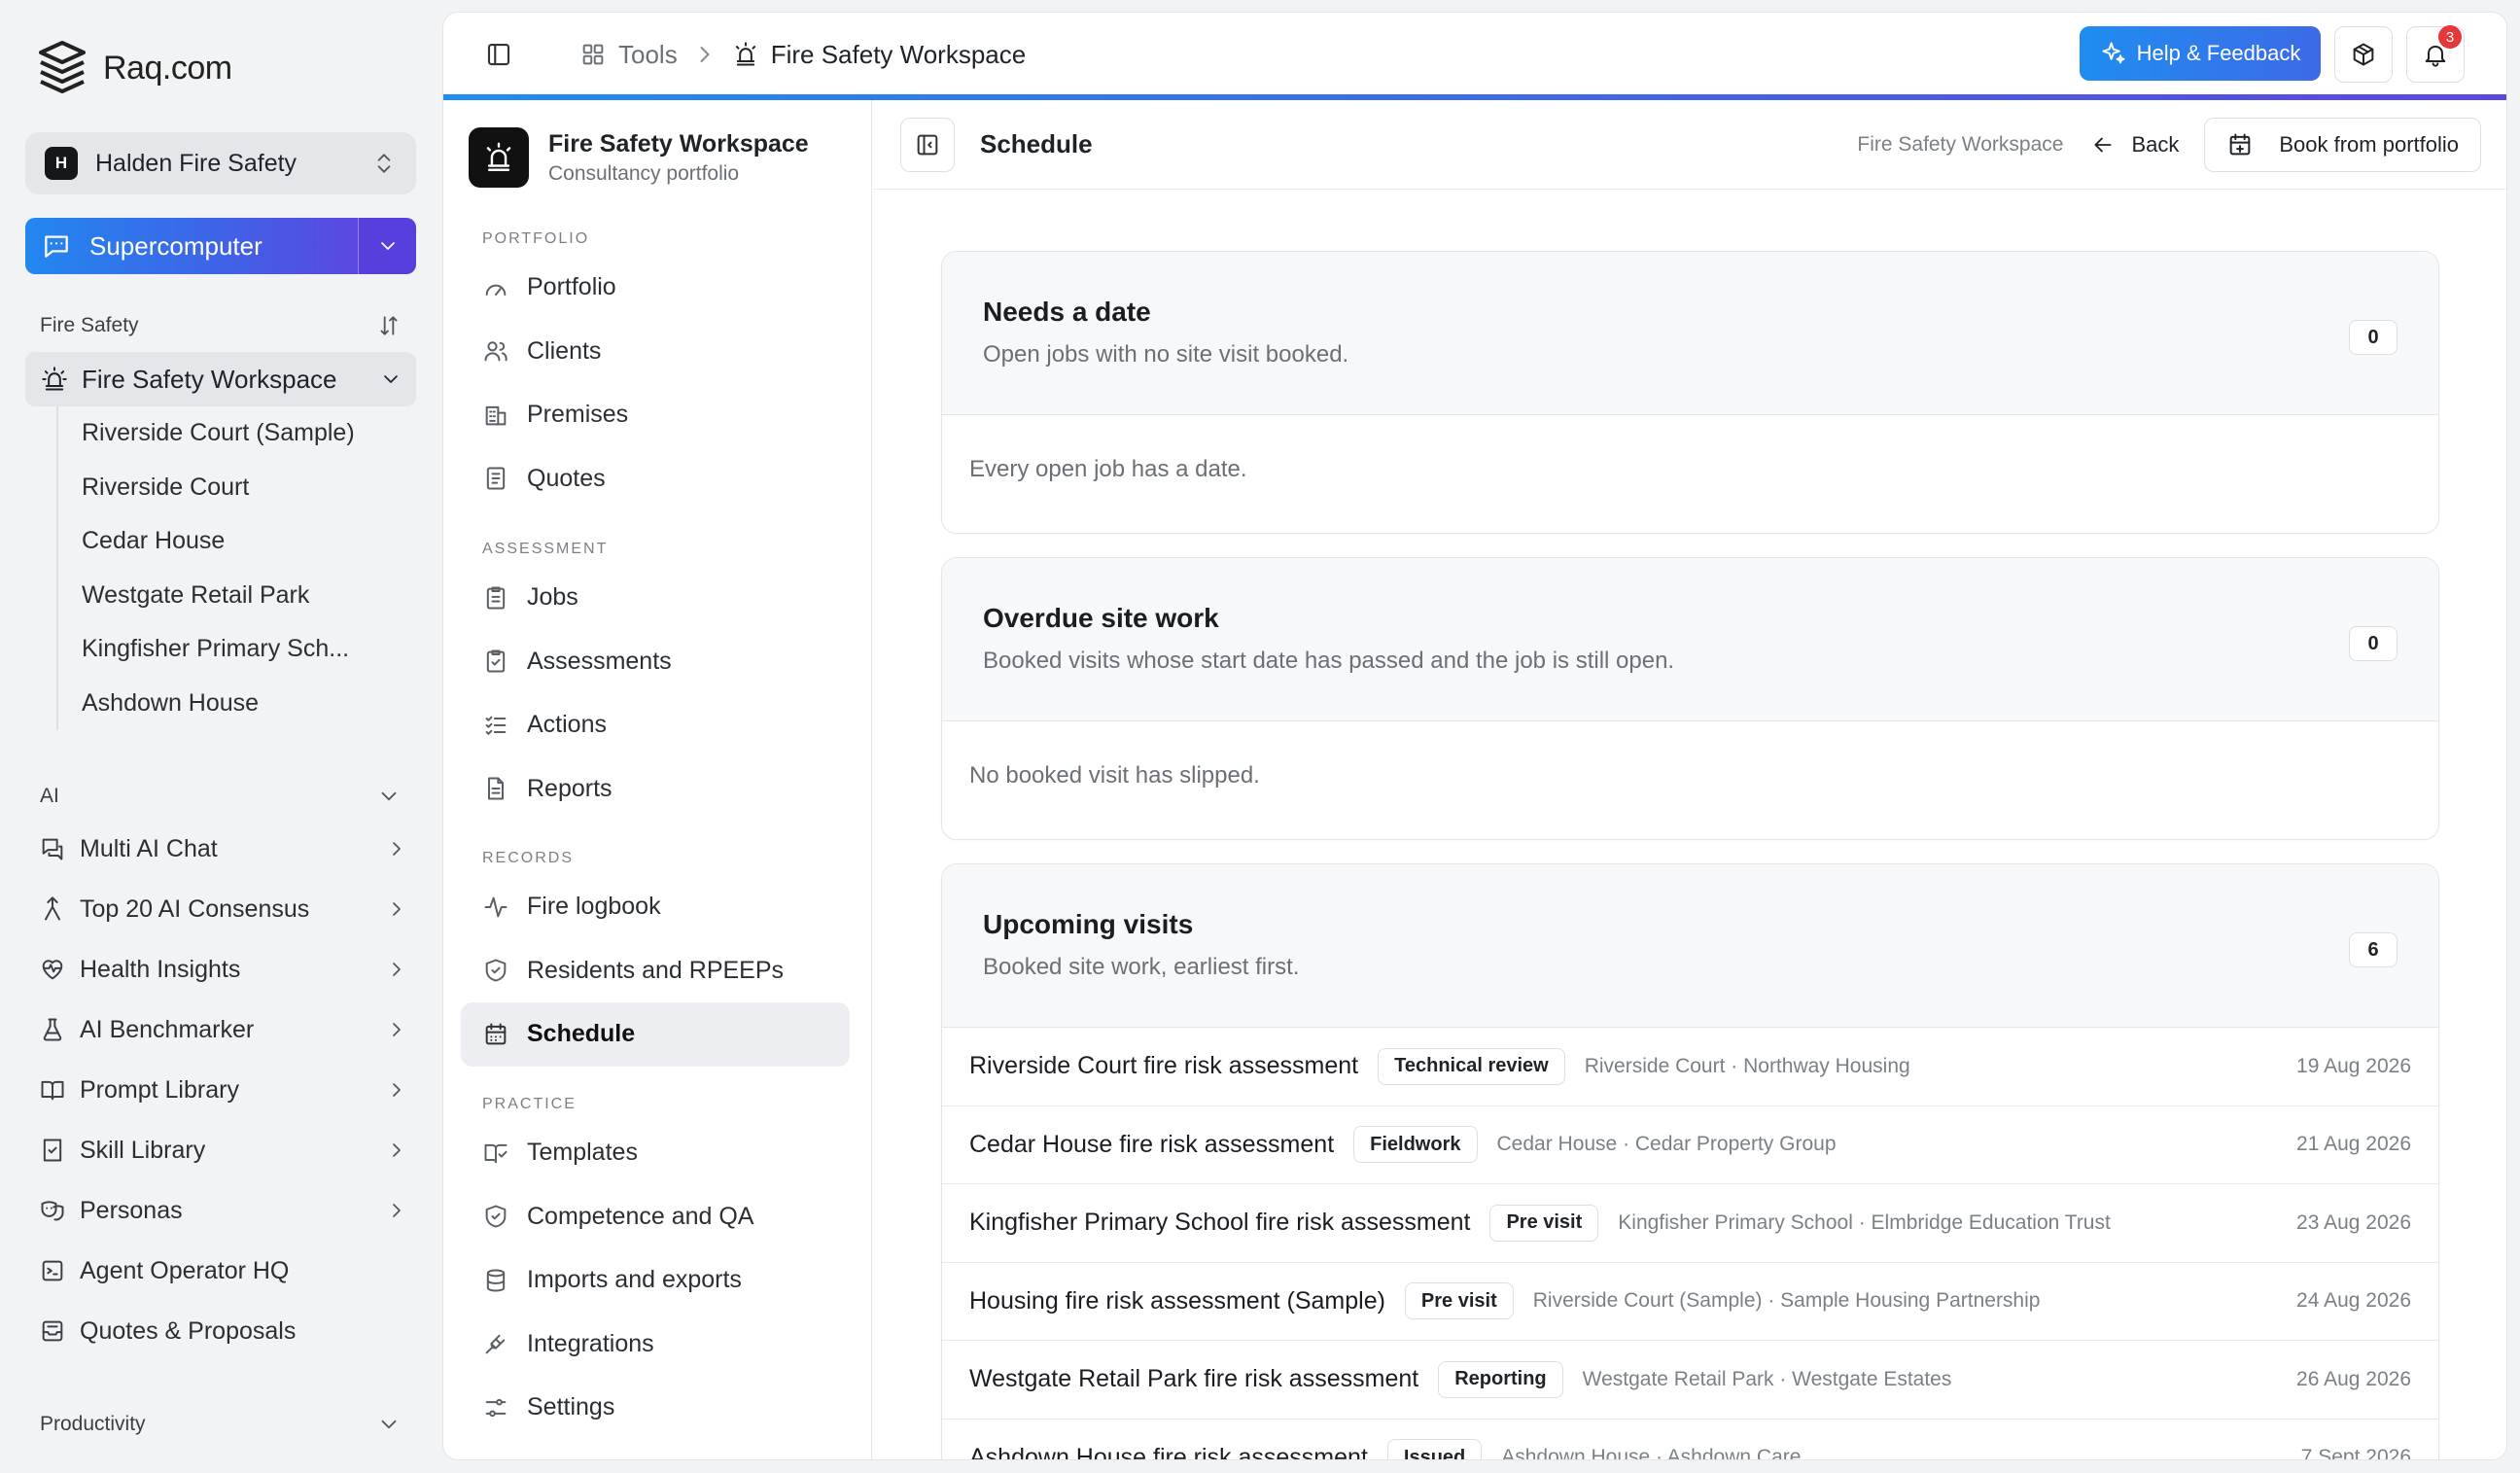  What do you see at coordinates (220, 1210) in the screenshot?
I see `sidebar-item-personas: Personas` at bounding box center [220, 1210].